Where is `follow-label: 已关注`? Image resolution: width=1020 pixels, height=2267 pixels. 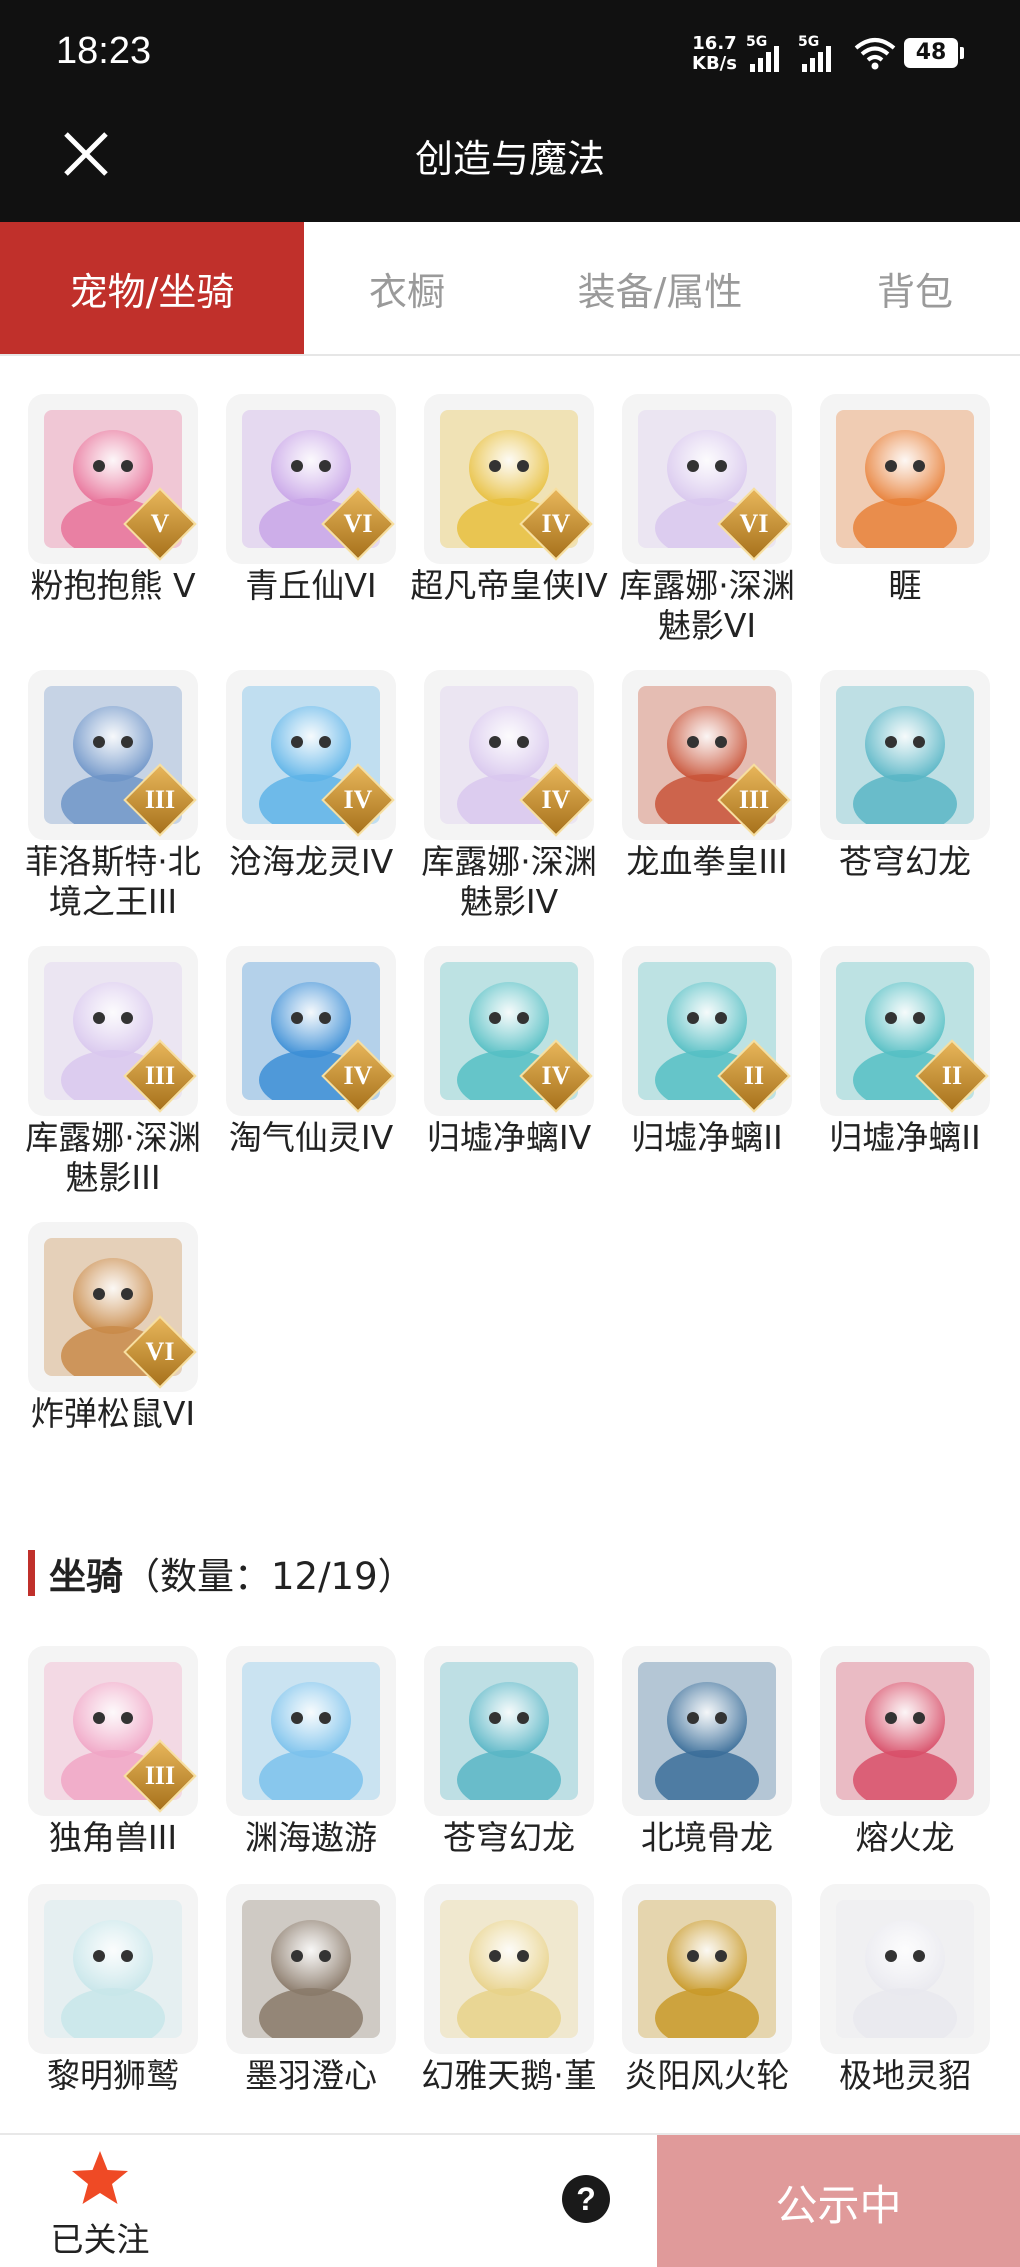 follow-label: 已关注 is located at coordinates (100, 2239).